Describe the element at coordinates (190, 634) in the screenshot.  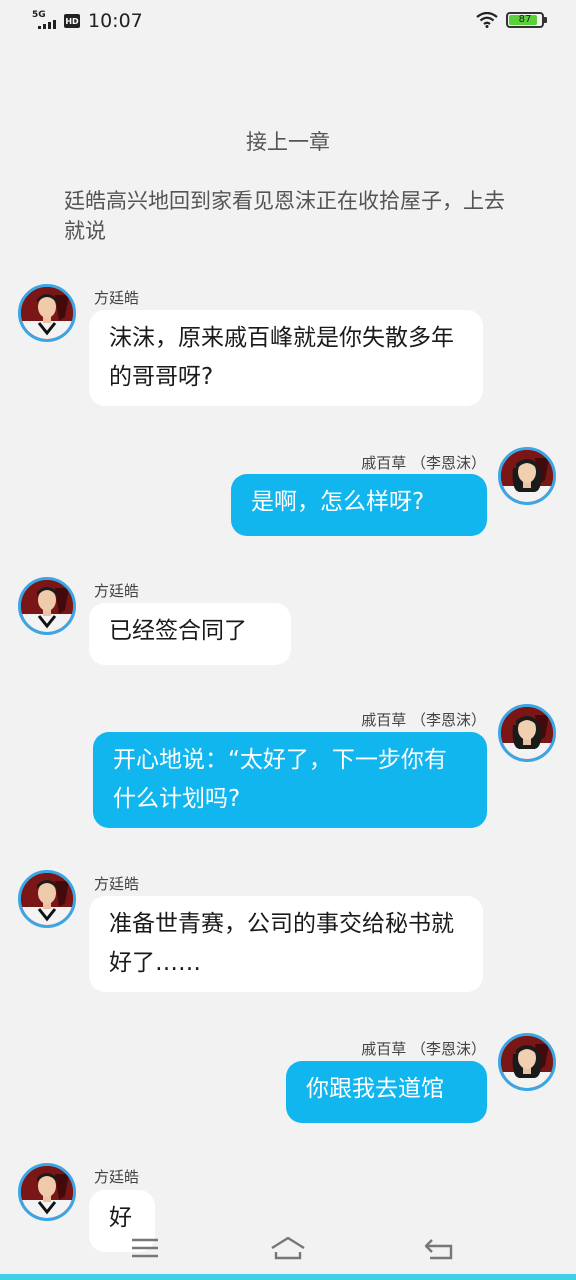
I see `message-bubble: 已经签合同了` at that location.